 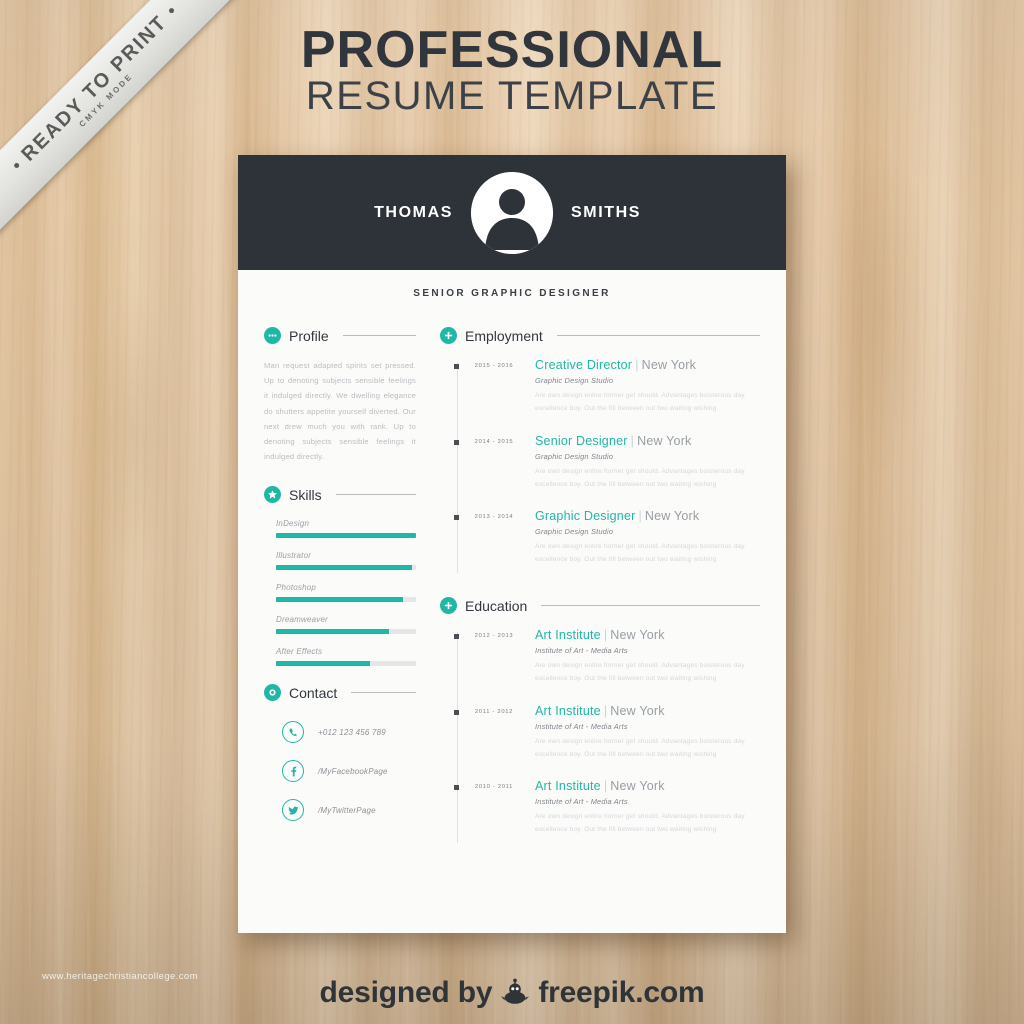 What do you see at coordinates (494, 711) in the screenshot?
I see `entry-date: 2011 - 2012` at bounding box center [494, 711].